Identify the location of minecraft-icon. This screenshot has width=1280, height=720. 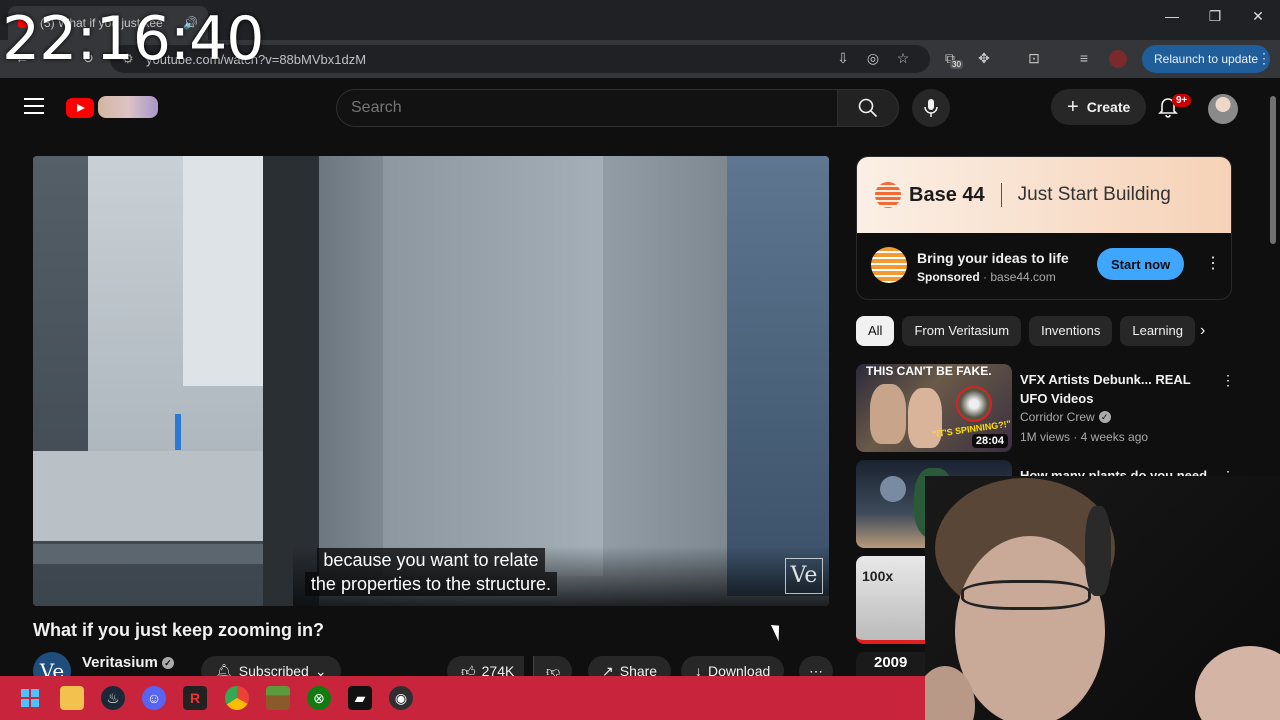
(278, 698).